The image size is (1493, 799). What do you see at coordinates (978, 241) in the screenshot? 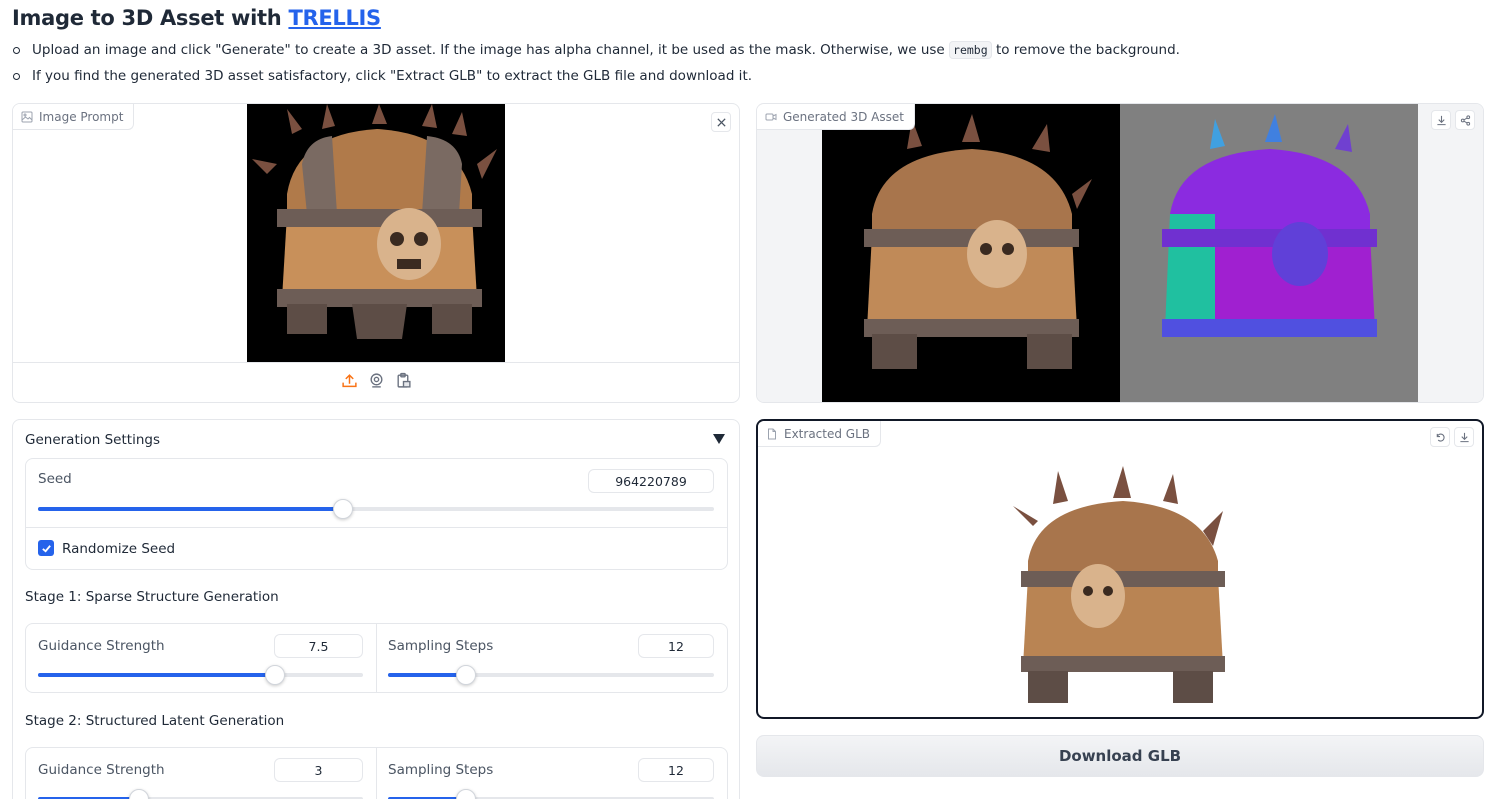
I see `treasure-chest-render` at bounding box center [978, 241].